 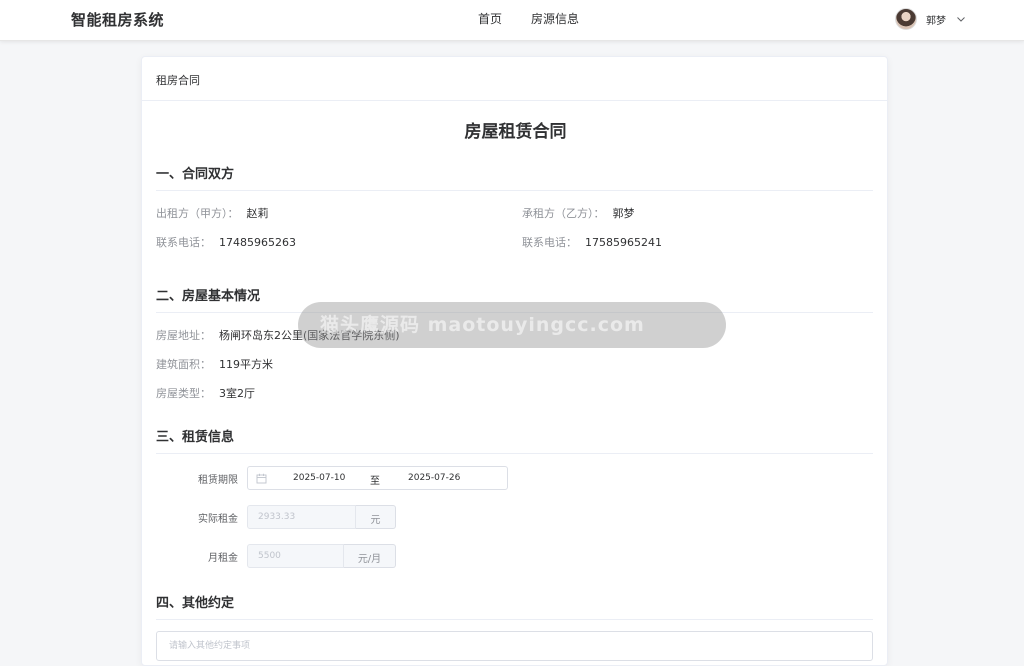 What do you see at coordinates (514, 606) in the screenshot?
I see `section-other-title: 四、其他约定` at bounding box center [514, 606].